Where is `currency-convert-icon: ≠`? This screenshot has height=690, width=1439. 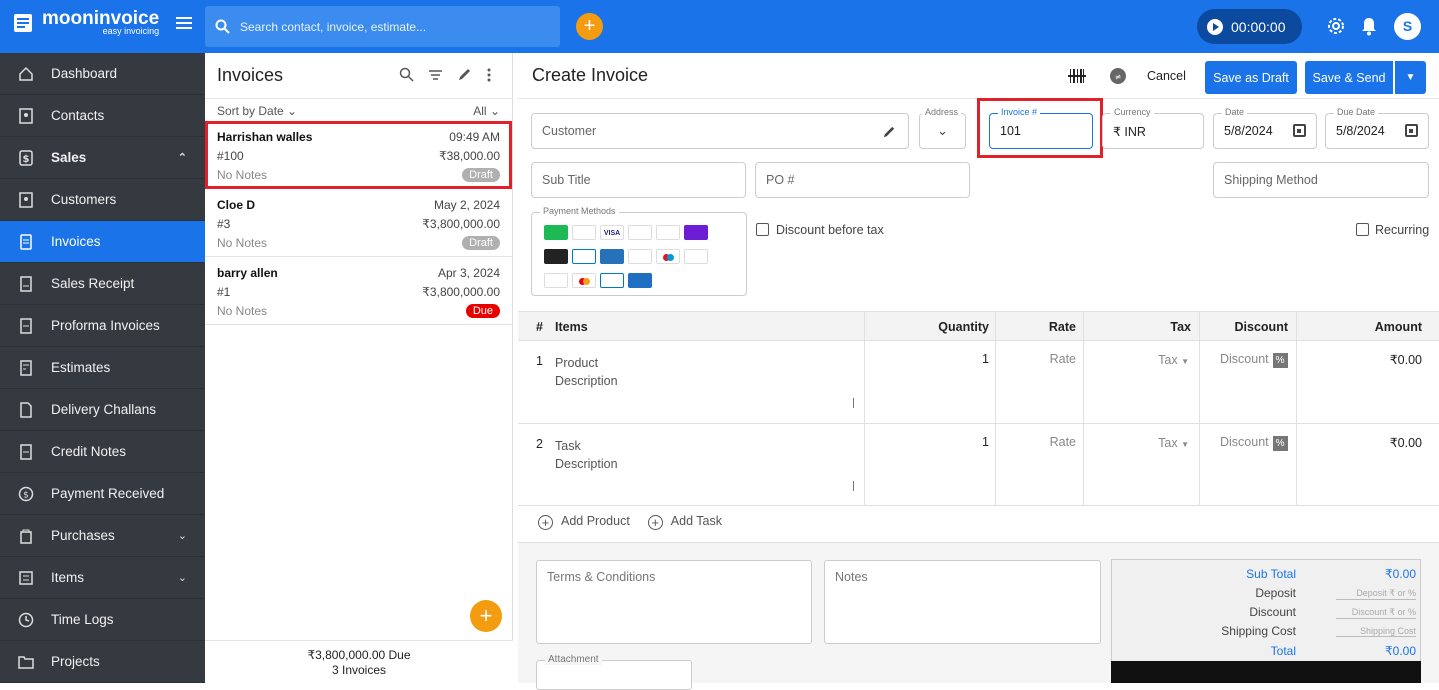 currency-convert-icon: ≠ is located at coordinates (1118, 76).